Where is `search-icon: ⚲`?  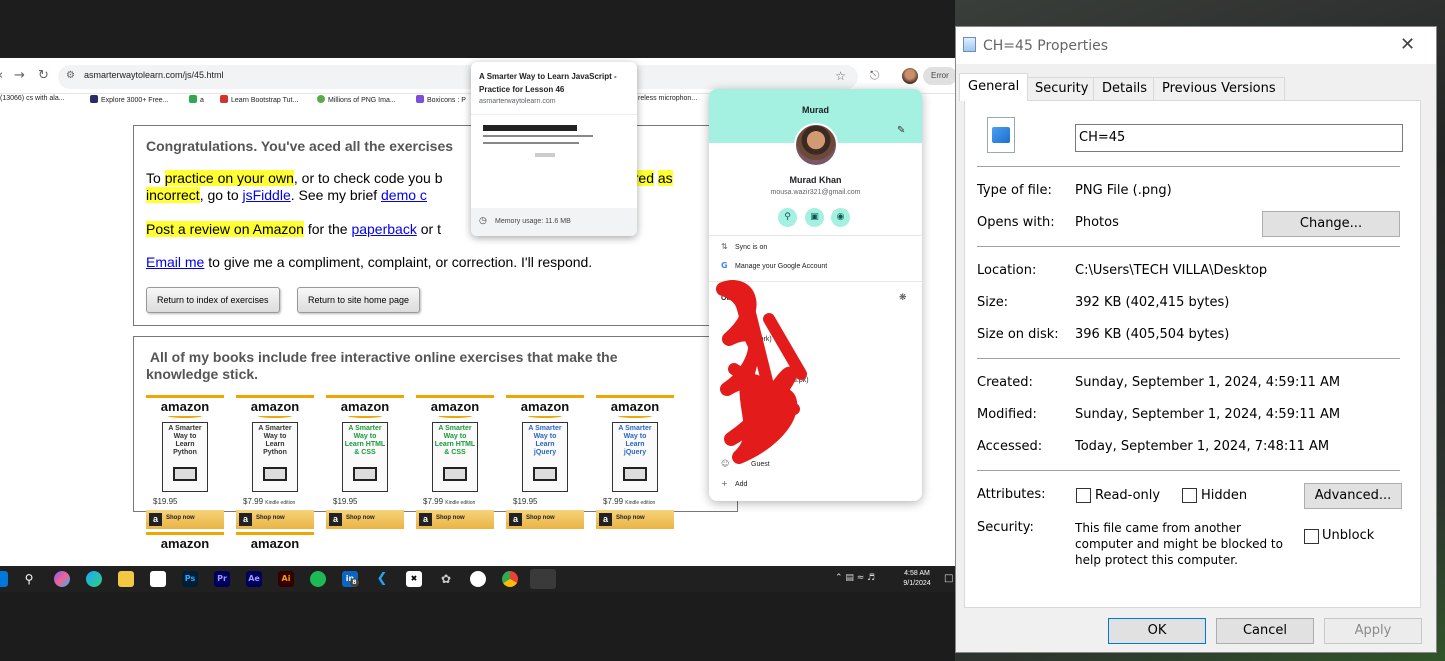
search-icon: ⚲ is located at coordinates (29, 579).